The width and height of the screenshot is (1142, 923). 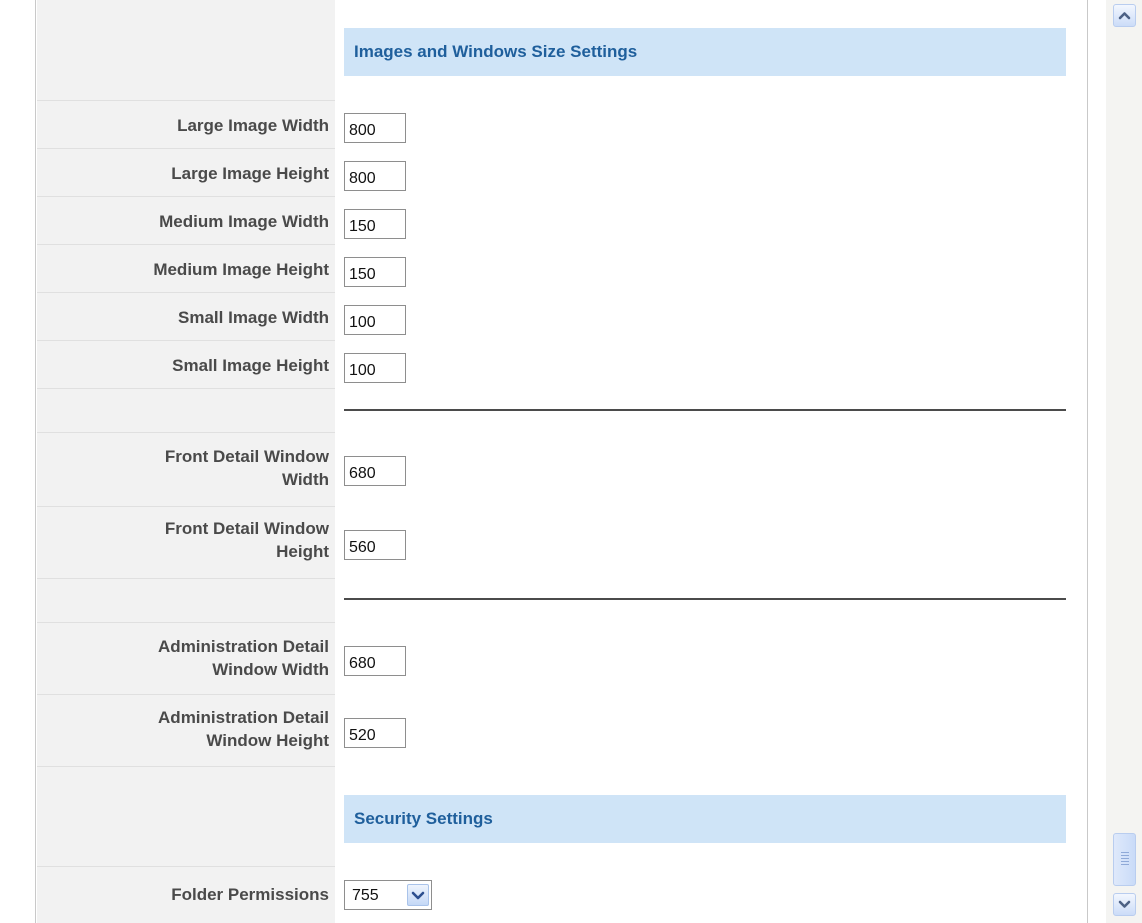 What do you see at coordinates (250, 173) in the screenshot?
I see `large-image-height-label: Large Image Height` at bounding box center [250, 173].